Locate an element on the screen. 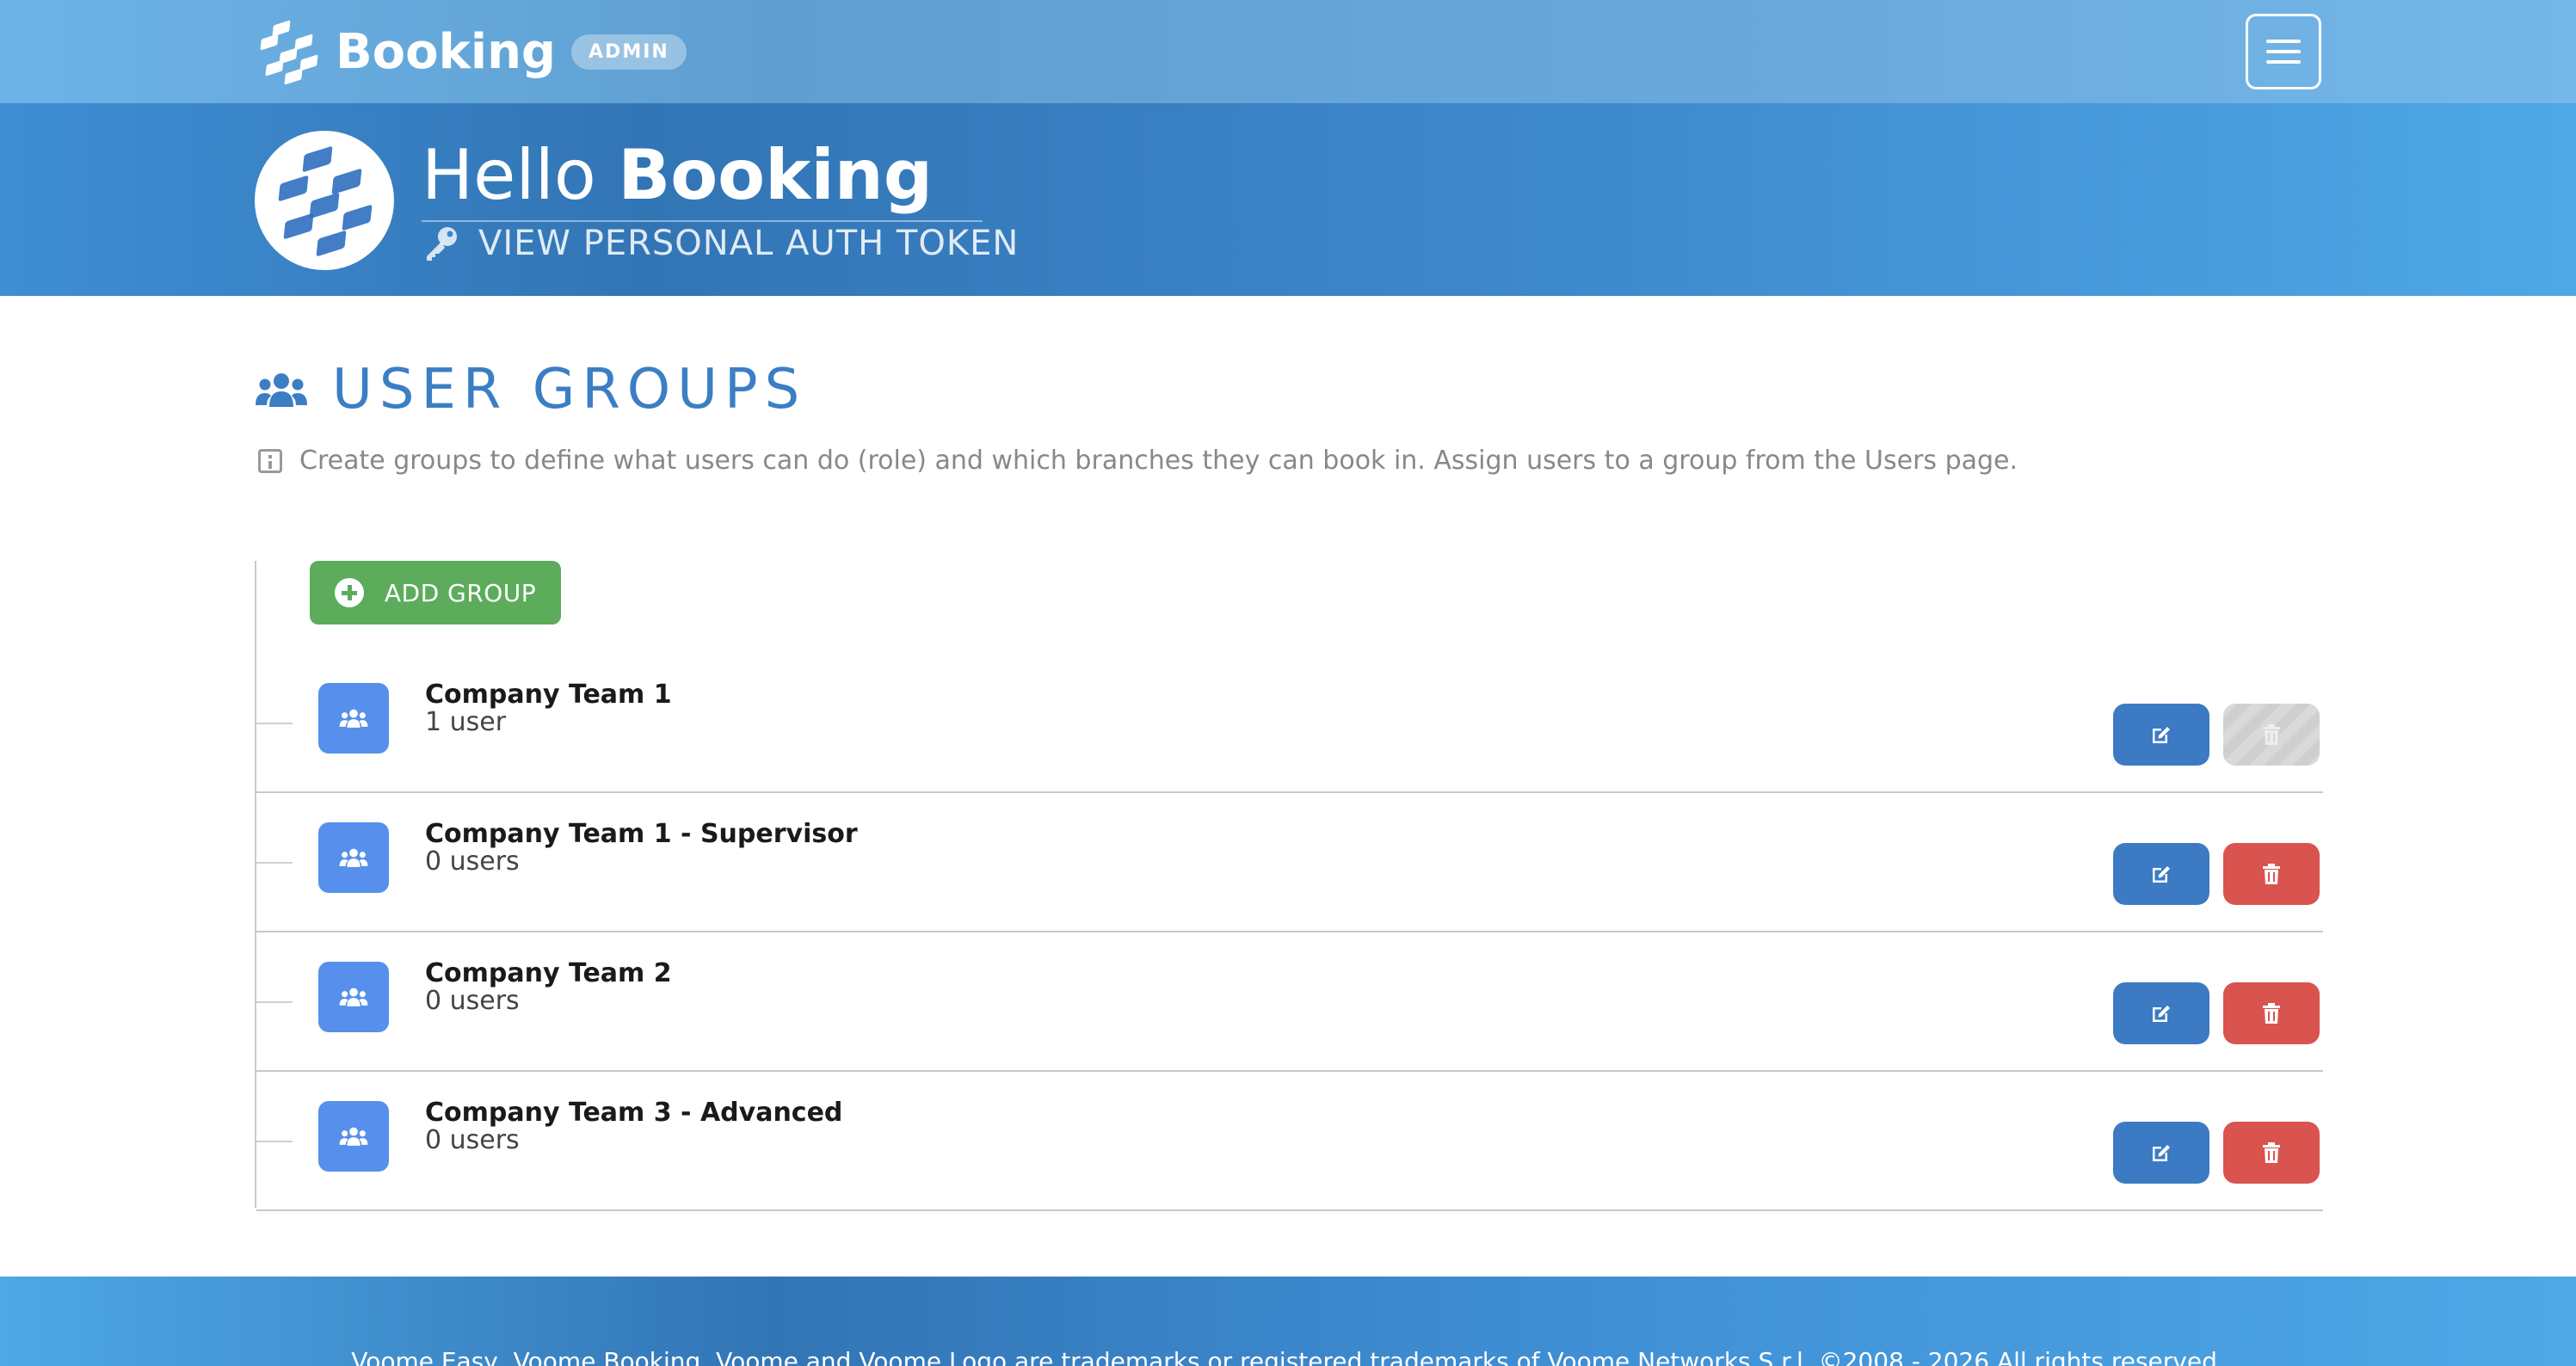 The width and height of the screenshot is (2576, 1366). user-name: Booking is located at coordinates (776, 175).